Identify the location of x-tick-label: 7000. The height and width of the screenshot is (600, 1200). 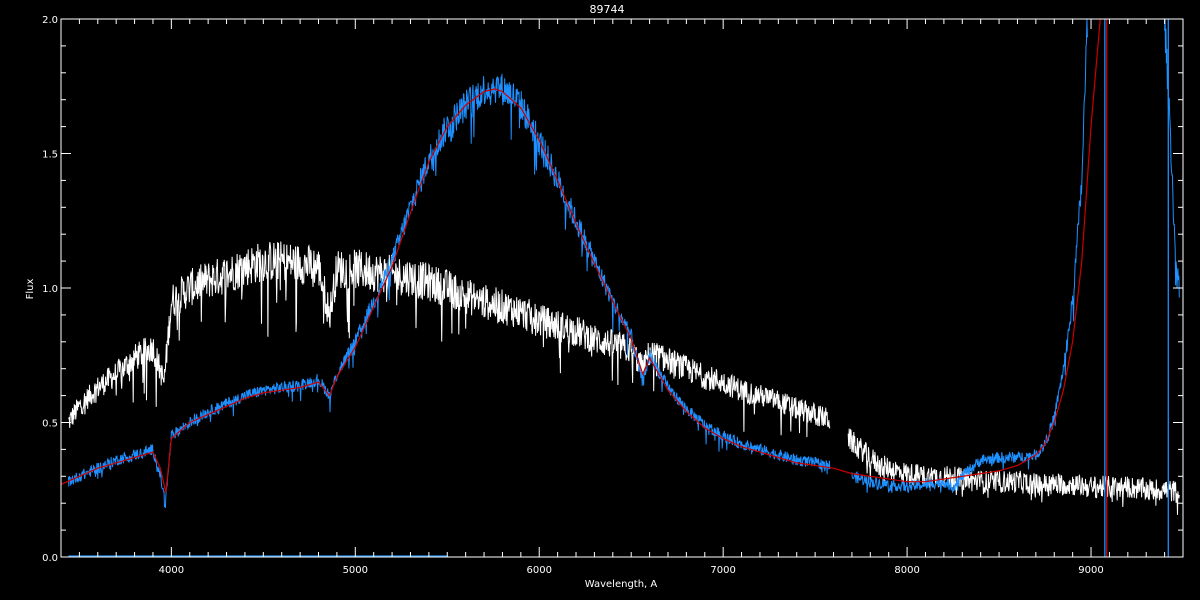
(722, 570).